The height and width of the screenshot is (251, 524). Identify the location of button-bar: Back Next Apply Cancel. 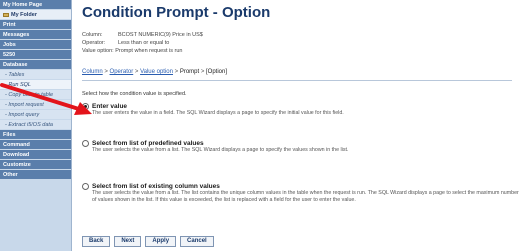
(148, 241).